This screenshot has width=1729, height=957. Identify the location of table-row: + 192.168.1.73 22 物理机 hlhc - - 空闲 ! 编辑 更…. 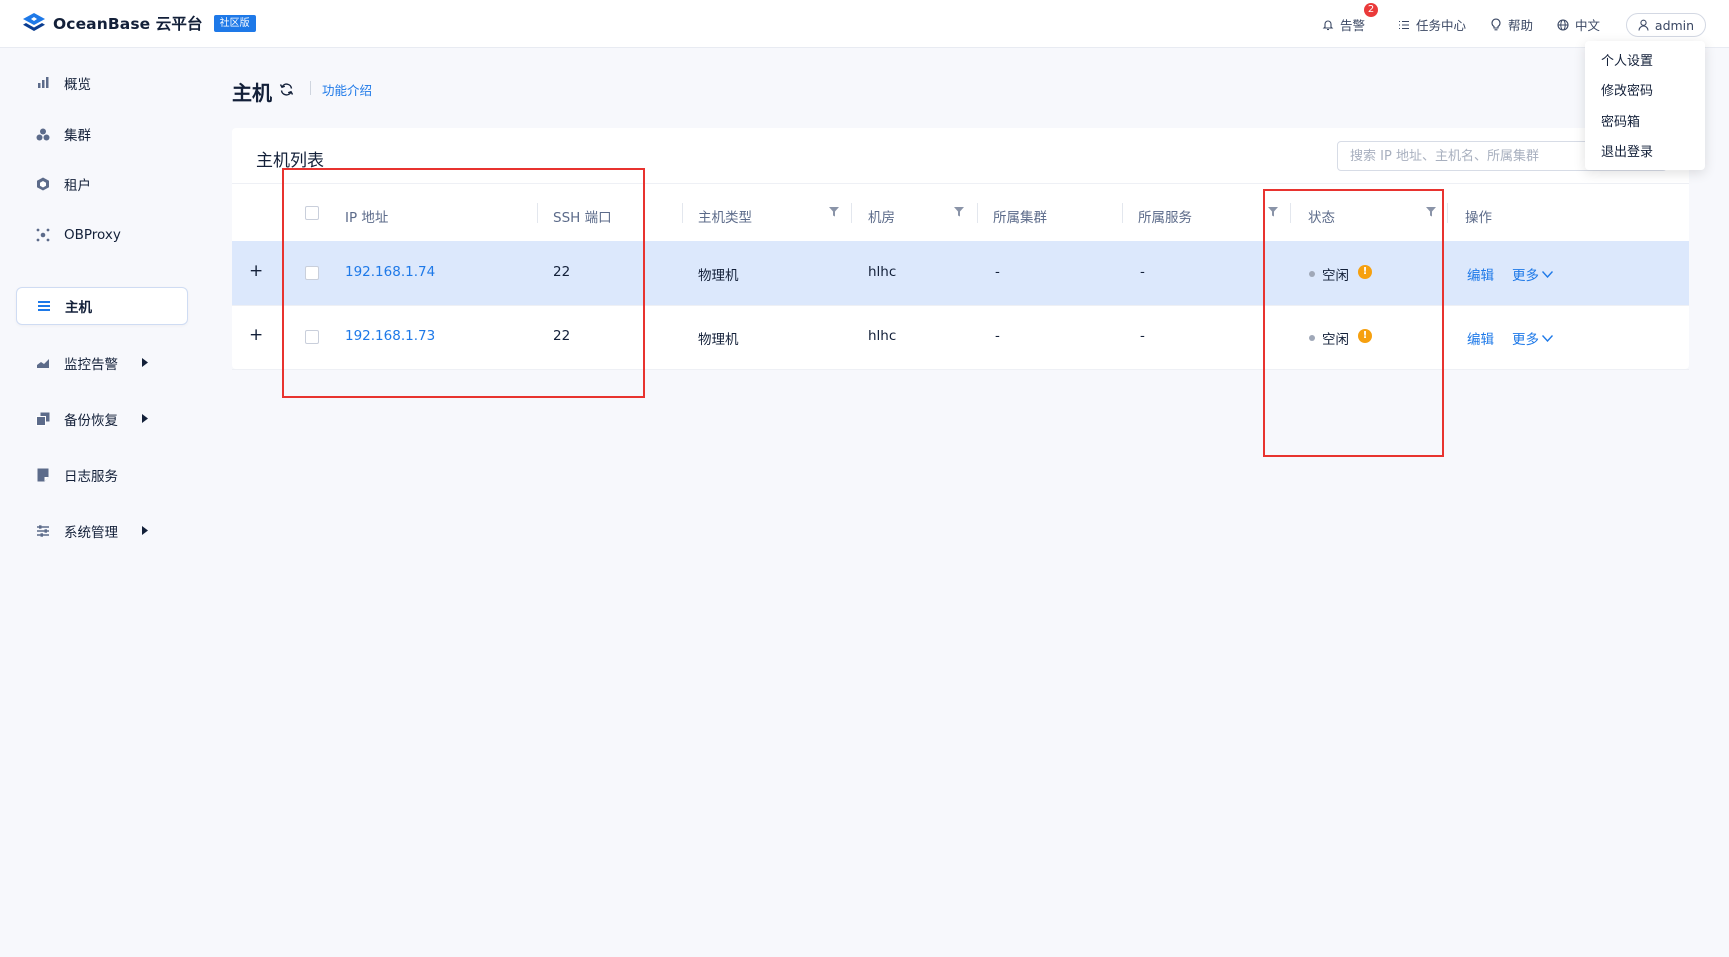
(960, 337).